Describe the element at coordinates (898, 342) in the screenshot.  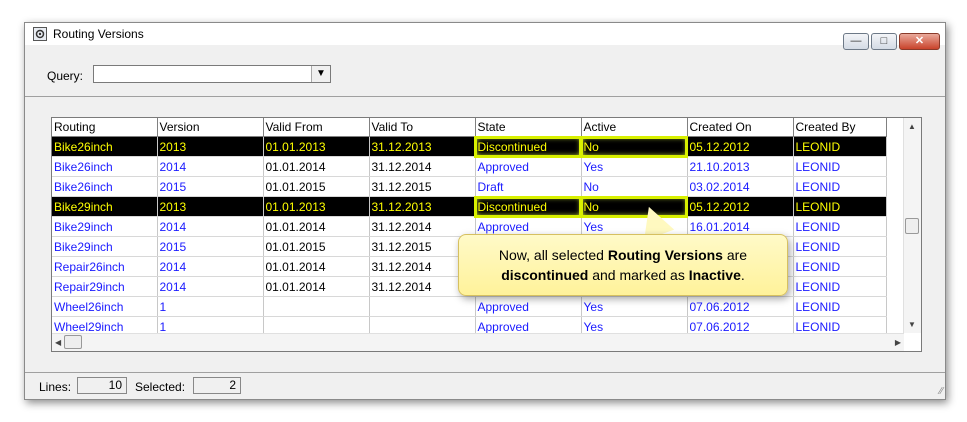
I see `scroll-right-icon: ▶` at that location.